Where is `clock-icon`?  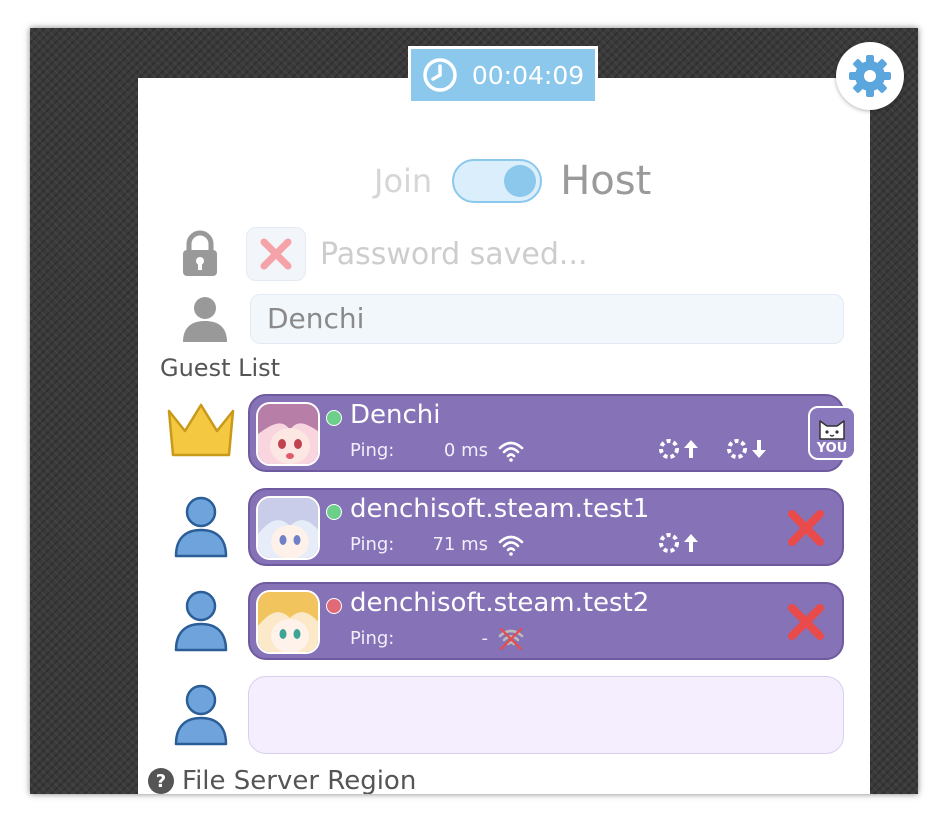
clock-icon is located at coordinates (440, 75).